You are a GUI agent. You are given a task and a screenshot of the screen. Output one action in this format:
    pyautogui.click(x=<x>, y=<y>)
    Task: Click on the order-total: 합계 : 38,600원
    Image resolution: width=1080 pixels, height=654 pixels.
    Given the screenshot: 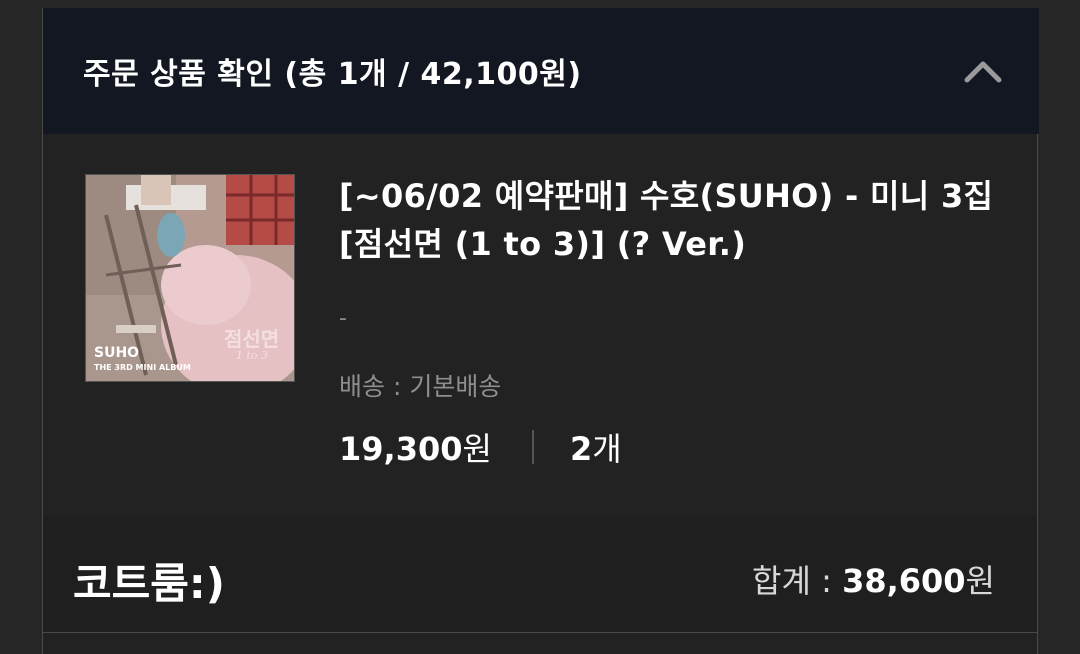 What is the action you would take?
    pyautogui.click(x=873, y=579)
    